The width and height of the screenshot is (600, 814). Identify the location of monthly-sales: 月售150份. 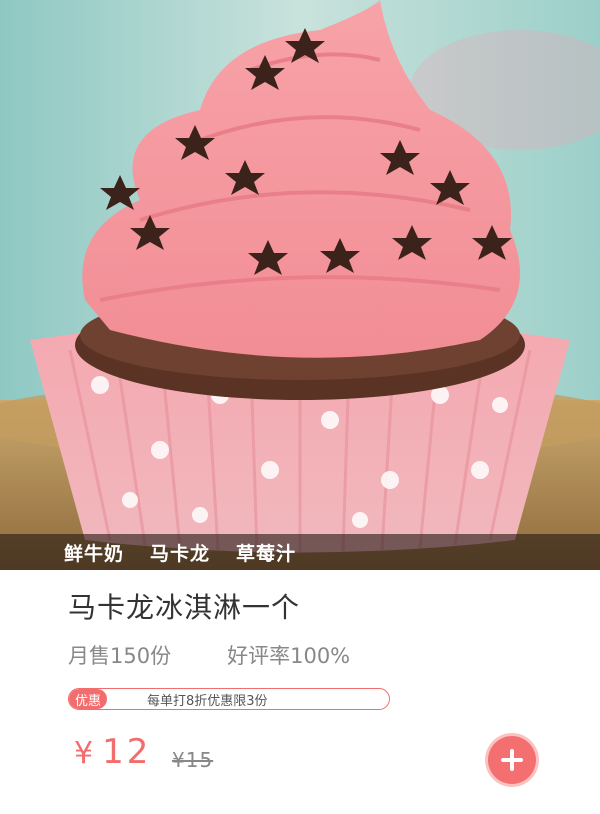
(120, 656).